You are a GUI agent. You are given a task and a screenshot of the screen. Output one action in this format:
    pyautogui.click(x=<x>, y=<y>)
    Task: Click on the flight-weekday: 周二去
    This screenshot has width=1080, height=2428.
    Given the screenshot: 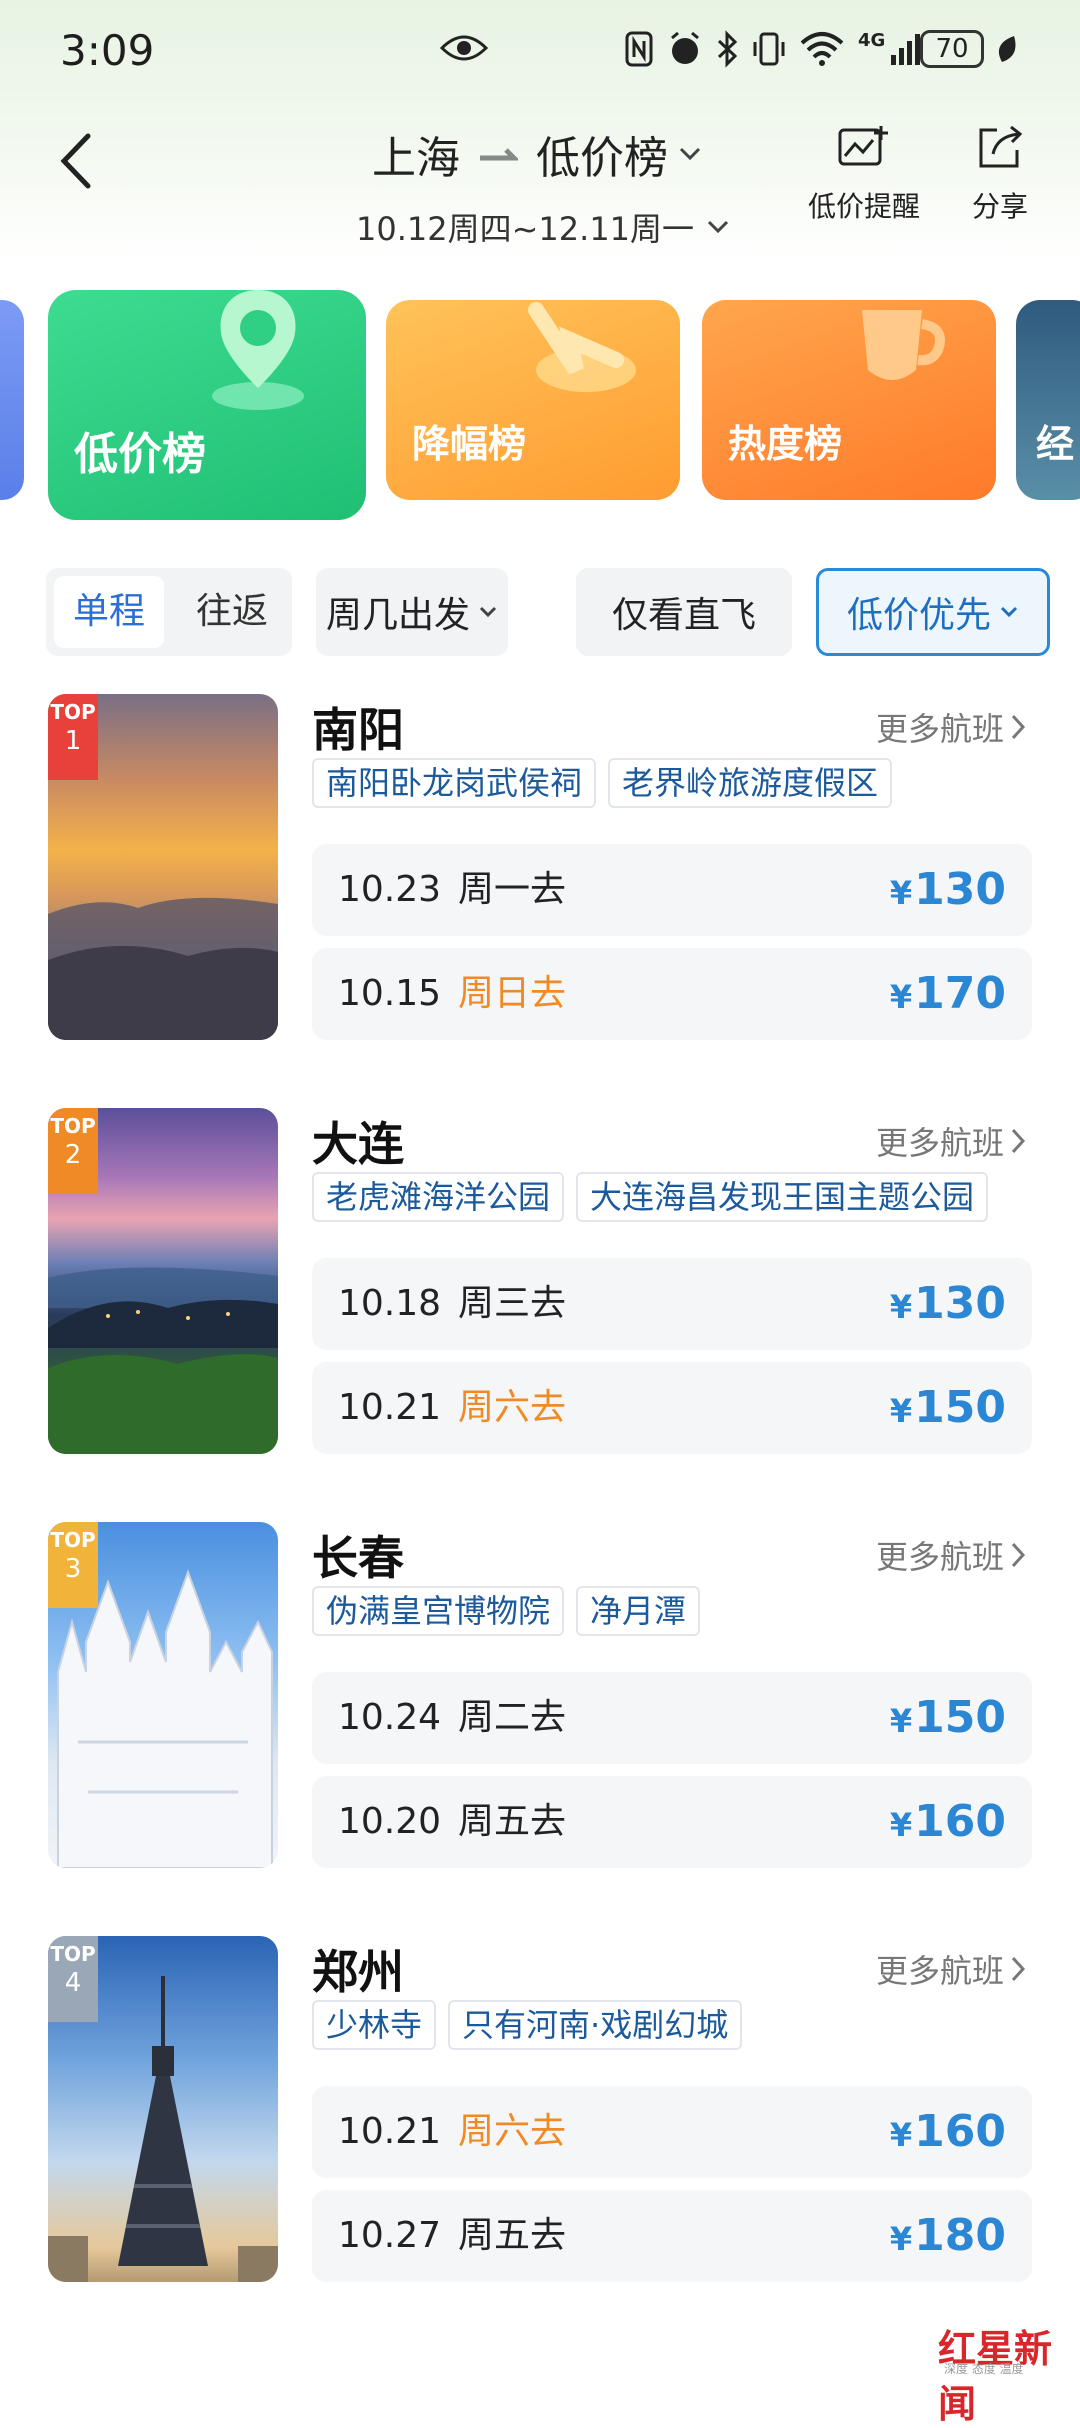 What is the action you would take?
    pyautogui.click(x=512, y=1717)
    